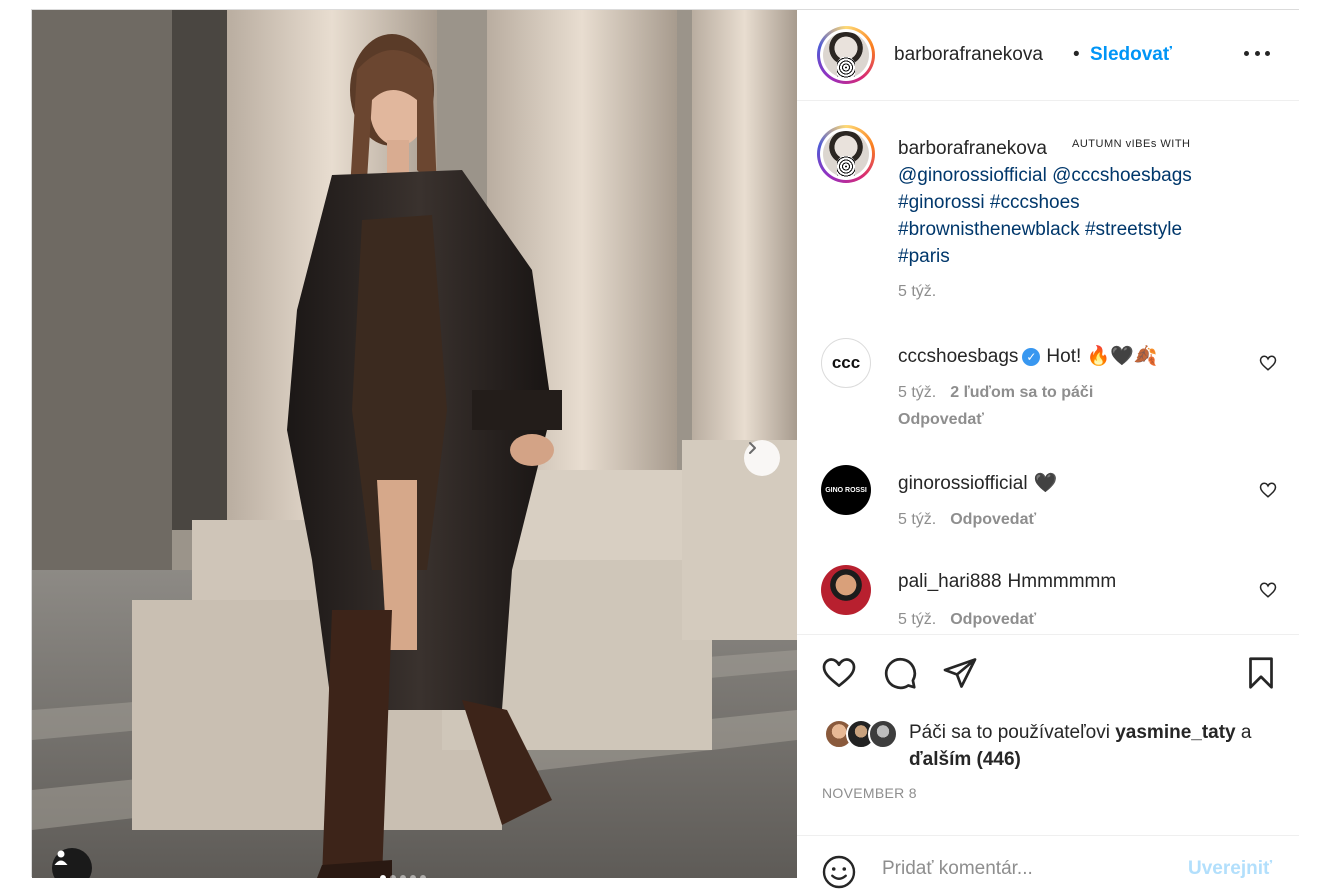  What do you see at coordinates (846, 363) in the screenshot?
I see `comment-avatar-cccshoesbags: ccc` at bounding box center [846, 363].